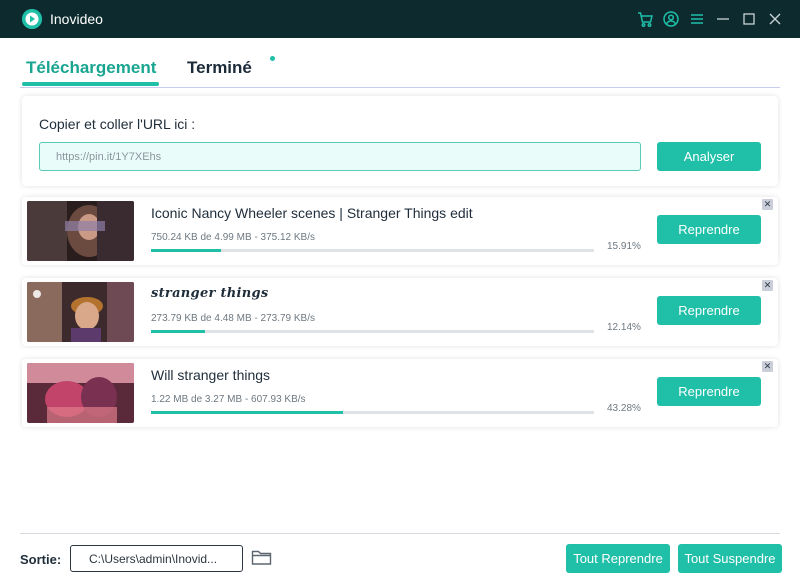  What do you see at coordinates (618, 558) in the screenshot?
I see `resume-all-button: Tout Reprendre` at bounding box center [618, 558].